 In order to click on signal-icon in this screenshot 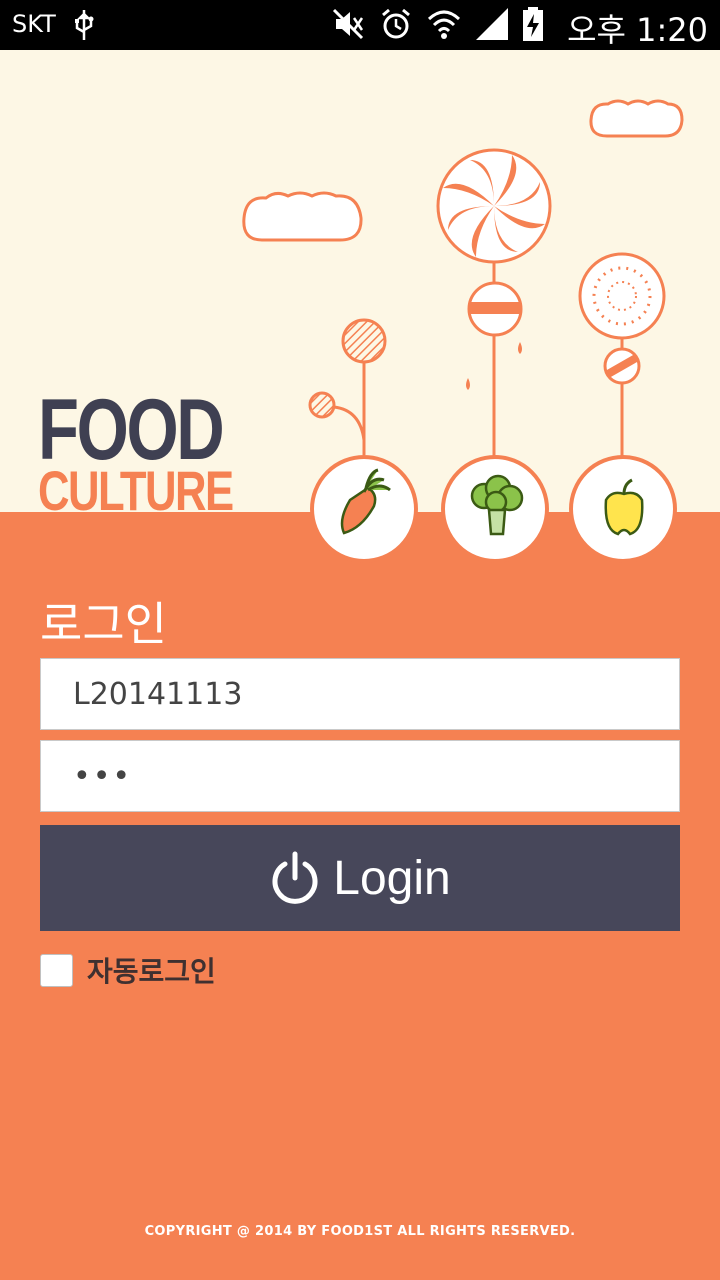, I will do `click(492, 24)`.